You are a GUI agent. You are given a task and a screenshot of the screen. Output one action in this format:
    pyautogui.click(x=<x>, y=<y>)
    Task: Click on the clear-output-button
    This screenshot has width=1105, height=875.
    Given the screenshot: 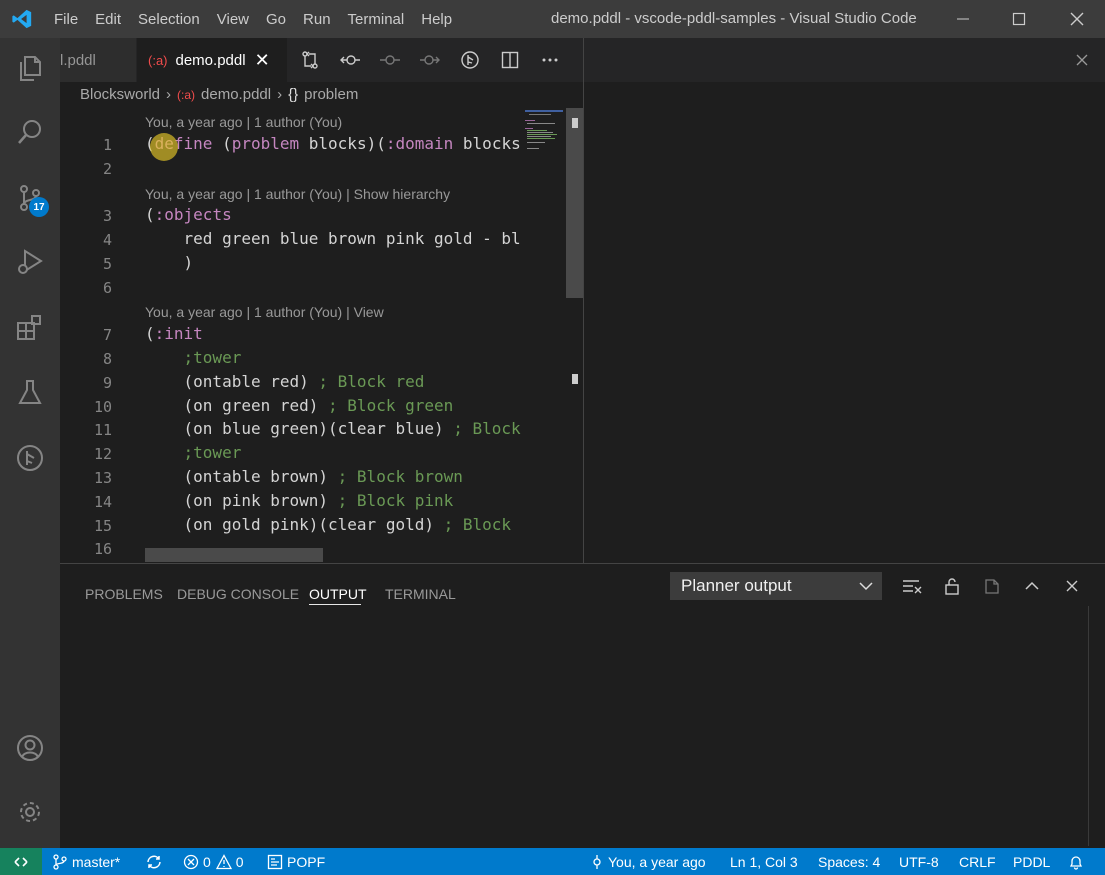 What is the action you would take?
    pyautogui.click(x=912, y=586)
    